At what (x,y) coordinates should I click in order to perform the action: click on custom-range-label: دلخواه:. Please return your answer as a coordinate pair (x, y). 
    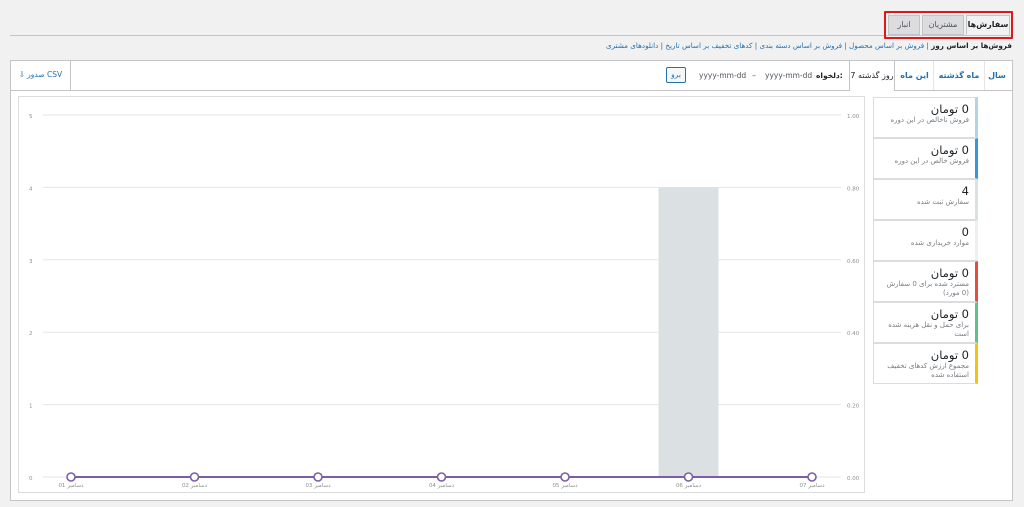
    Looking at the image, I should click on (829, 75).